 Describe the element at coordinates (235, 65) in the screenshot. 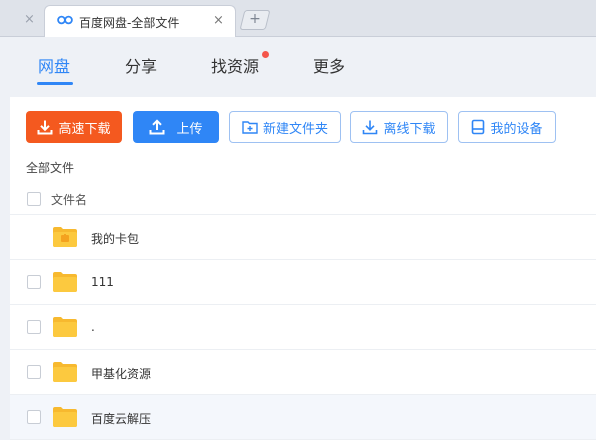

I see `nav-find-resources: 找资源` at that location.